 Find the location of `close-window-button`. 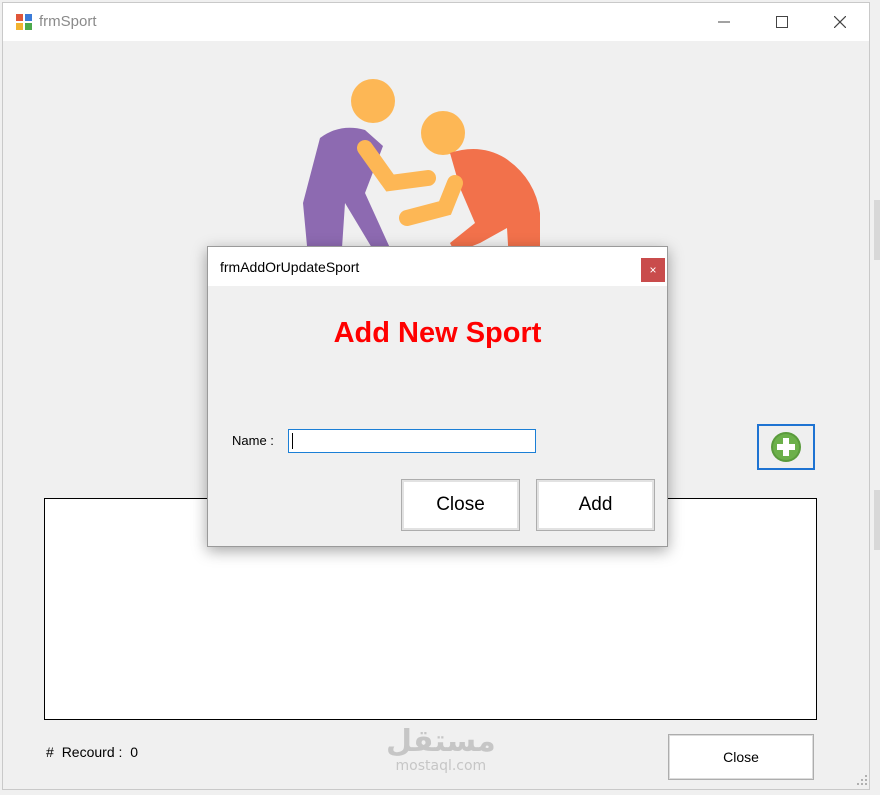

close-window-button is located at coordinates (840, 22).